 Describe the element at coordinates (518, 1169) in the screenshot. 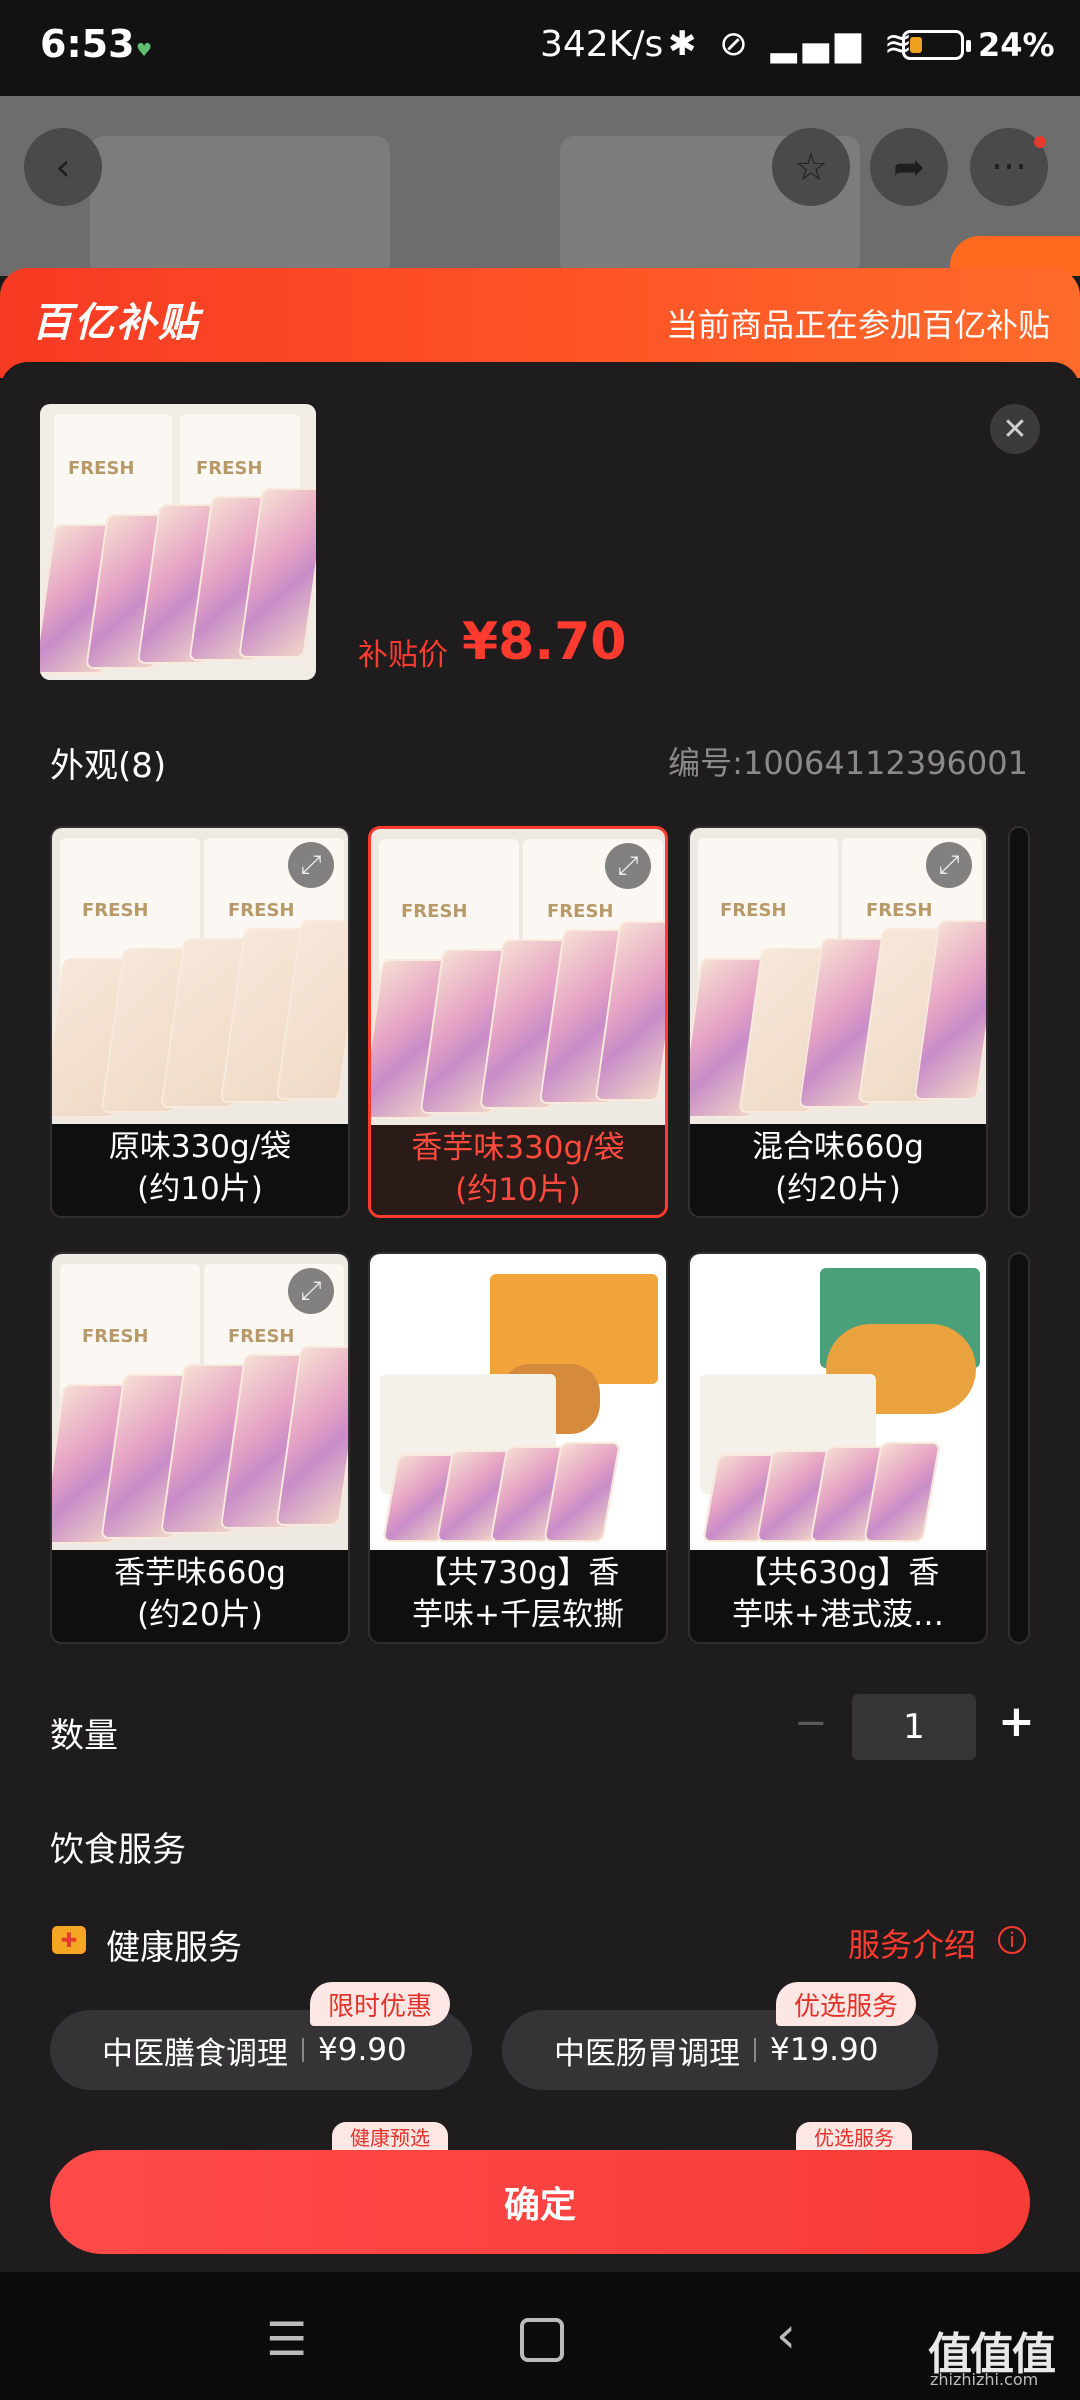

I see `variant-label: 香芋味330g/袋 (约10片)` at that location.